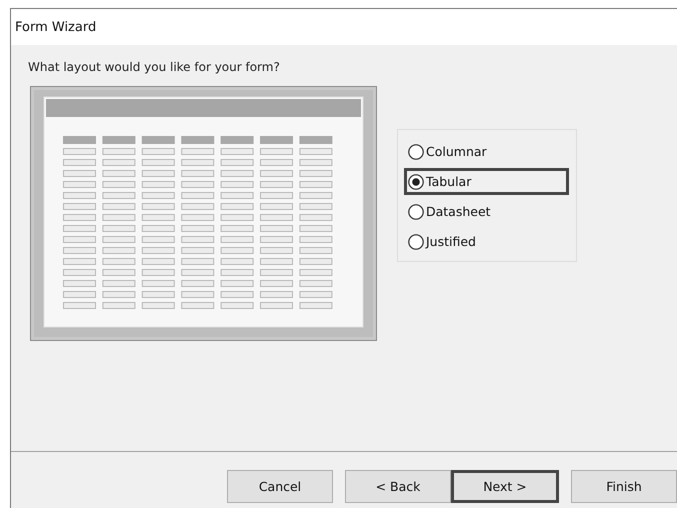  What do you see at coordinates (486, 151) in the screenshot?
I see `layout-option: Columnar` at bounding box center [486, 151].